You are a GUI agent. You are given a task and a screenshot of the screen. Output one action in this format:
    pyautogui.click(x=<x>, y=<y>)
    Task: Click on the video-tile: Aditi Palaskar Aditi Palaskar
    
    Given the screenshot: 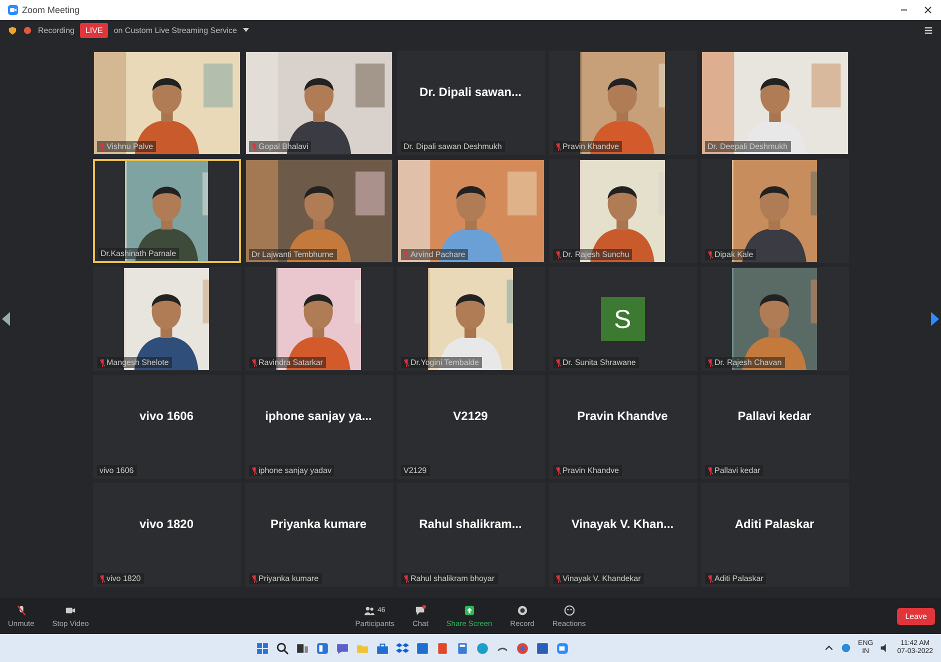 What is the action you would take?
    pyautogui.click(x=774, y=535)
    